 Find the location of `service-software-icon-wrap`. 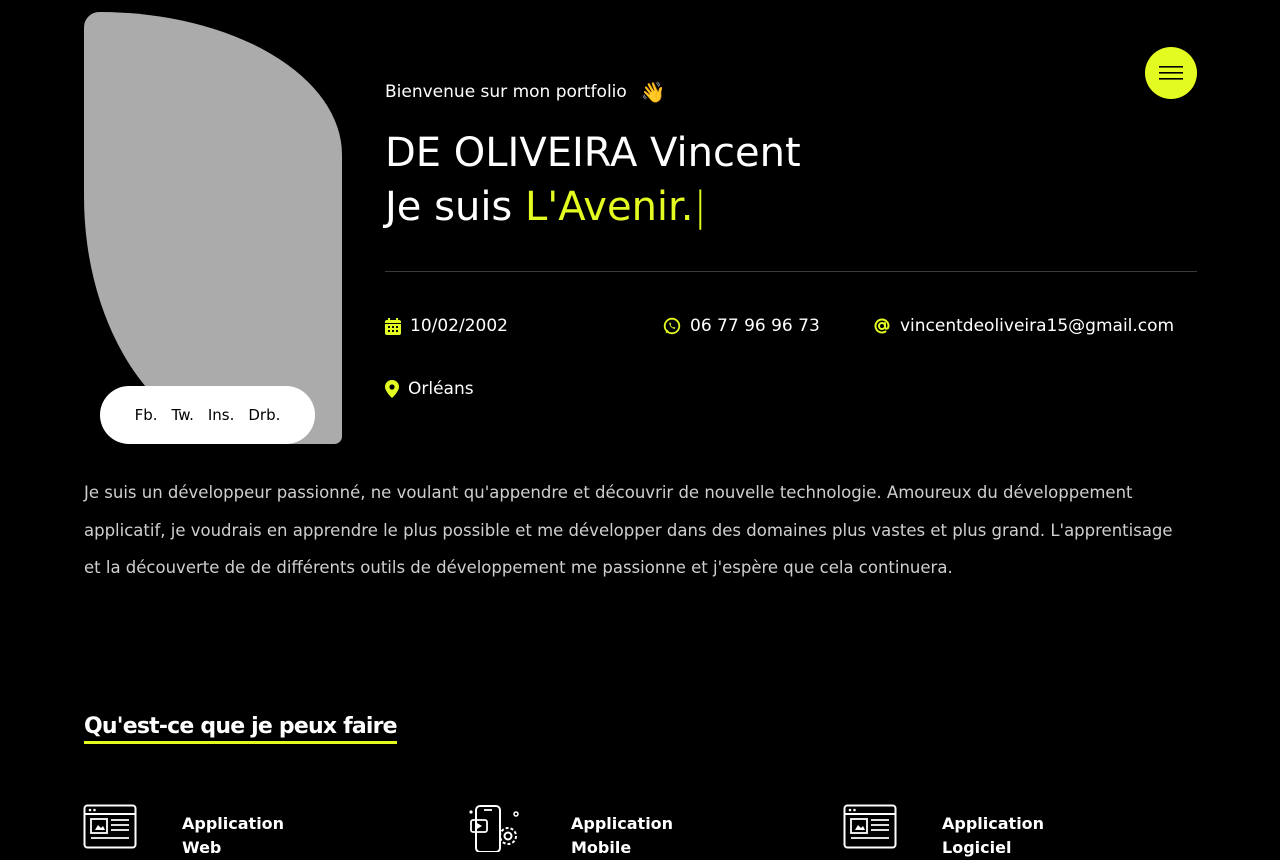

service-software-icon-wrap is located at coordinates (871, 828).